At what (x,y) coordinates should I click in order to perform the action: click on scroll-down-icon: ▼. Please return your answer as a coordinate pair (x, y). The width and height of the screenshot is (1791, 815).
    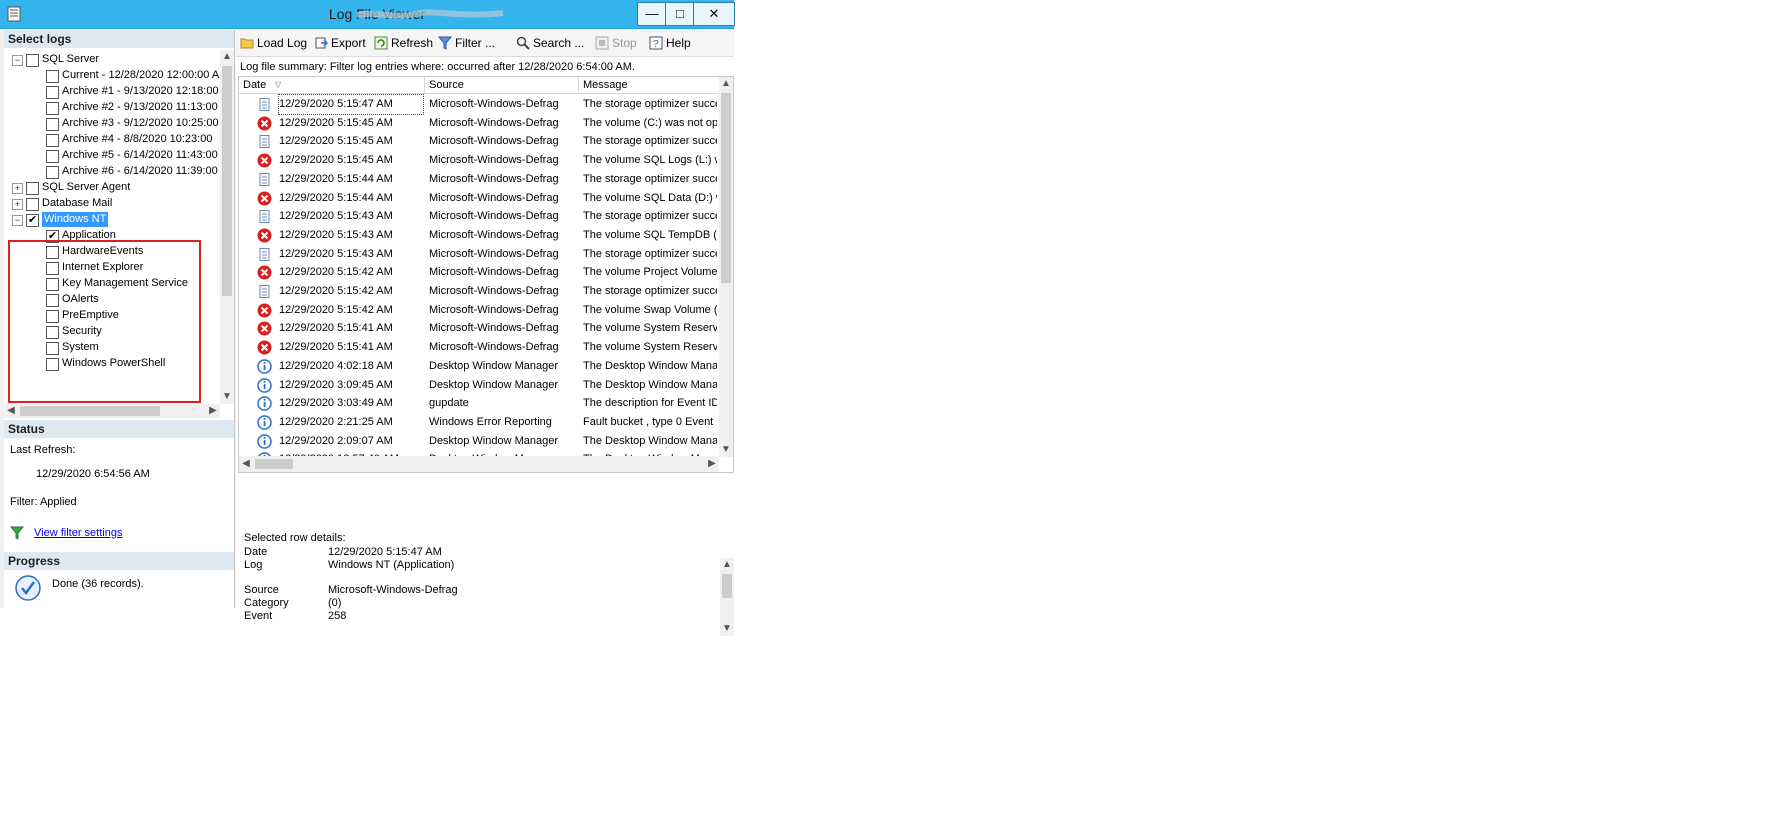
    Looking at the image, I should click on (227, 397).